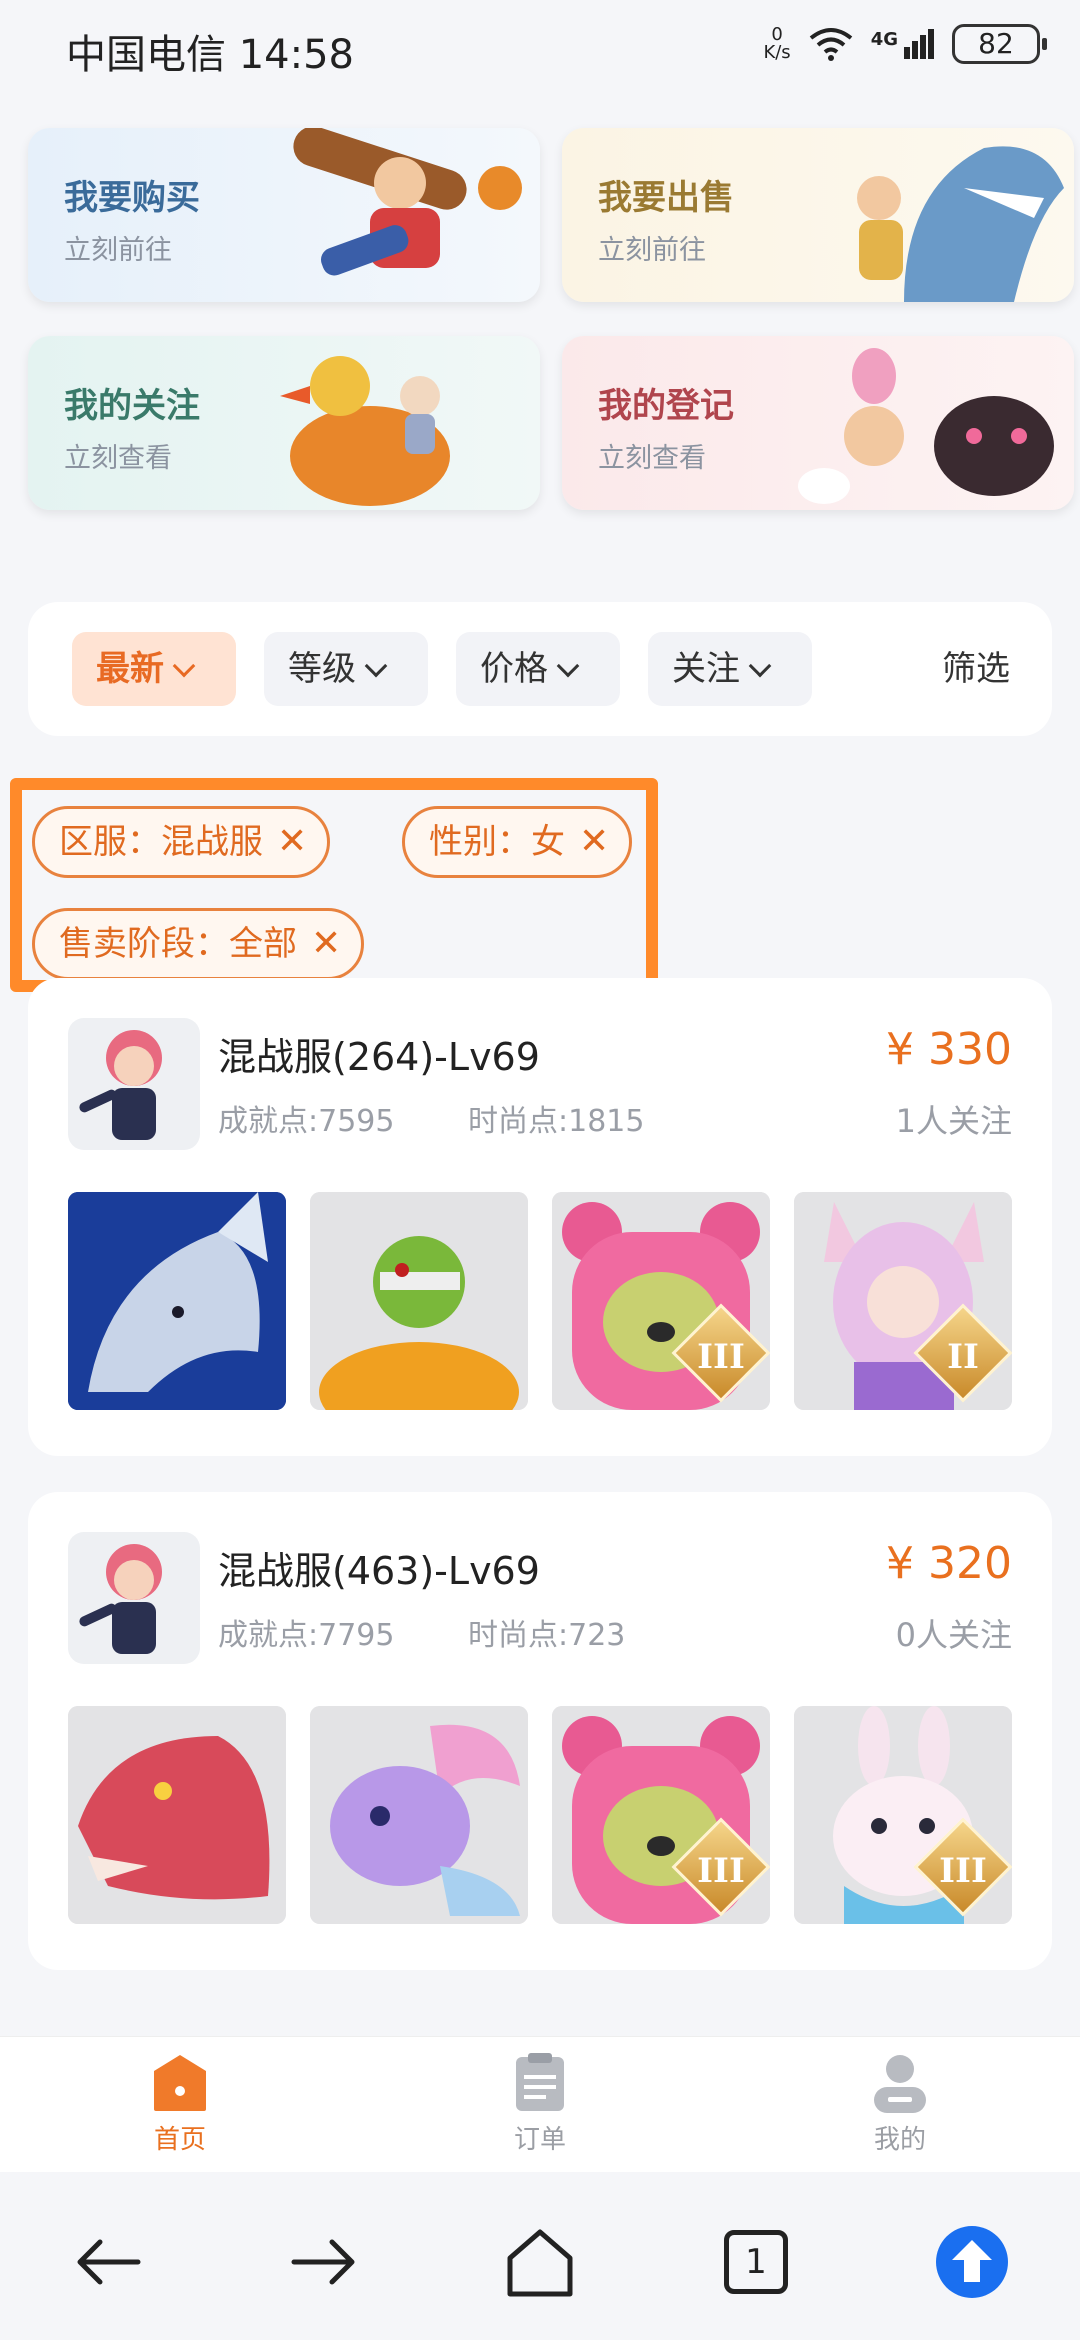 Image resolution: width=1080 pixels, height=2340 pixels. I want to click on zombie-pumpkin-icon, so click(419, 1301).